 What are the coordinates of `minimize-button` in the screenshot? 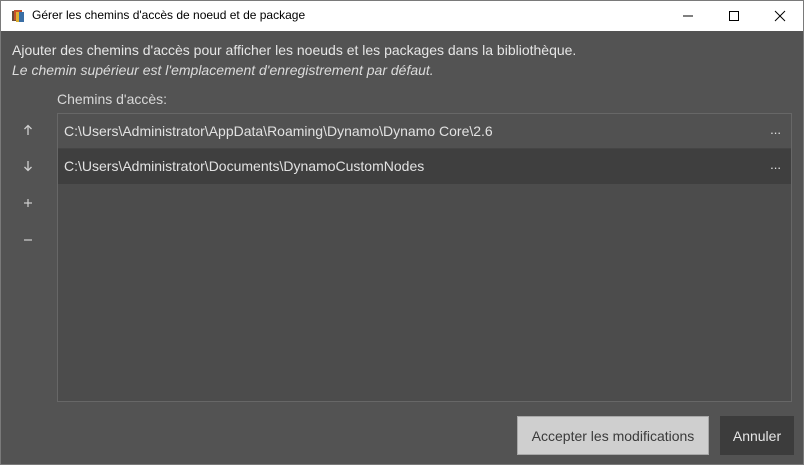 It's located at (688, 16).